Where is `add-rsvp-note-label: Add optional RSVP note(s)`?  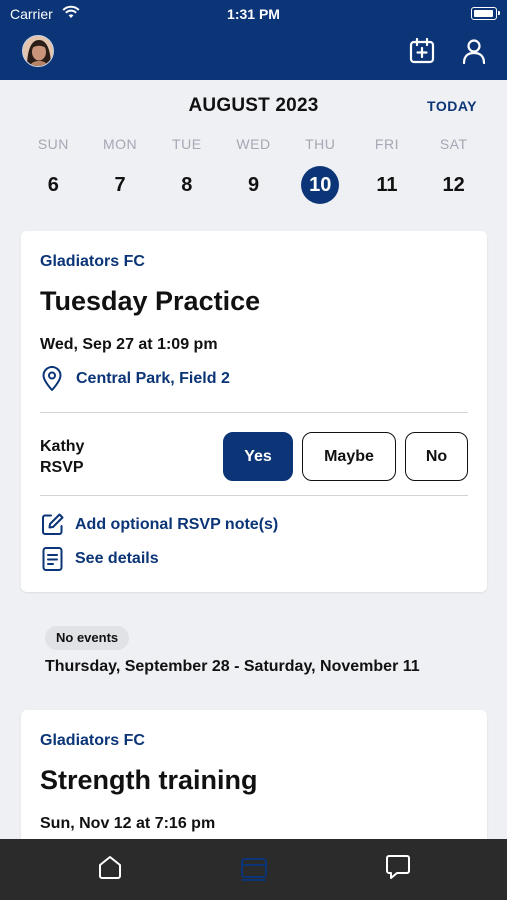
add-rsvp-note-label: Add optional RSVP note(s) is located at coordinates (177, 524).